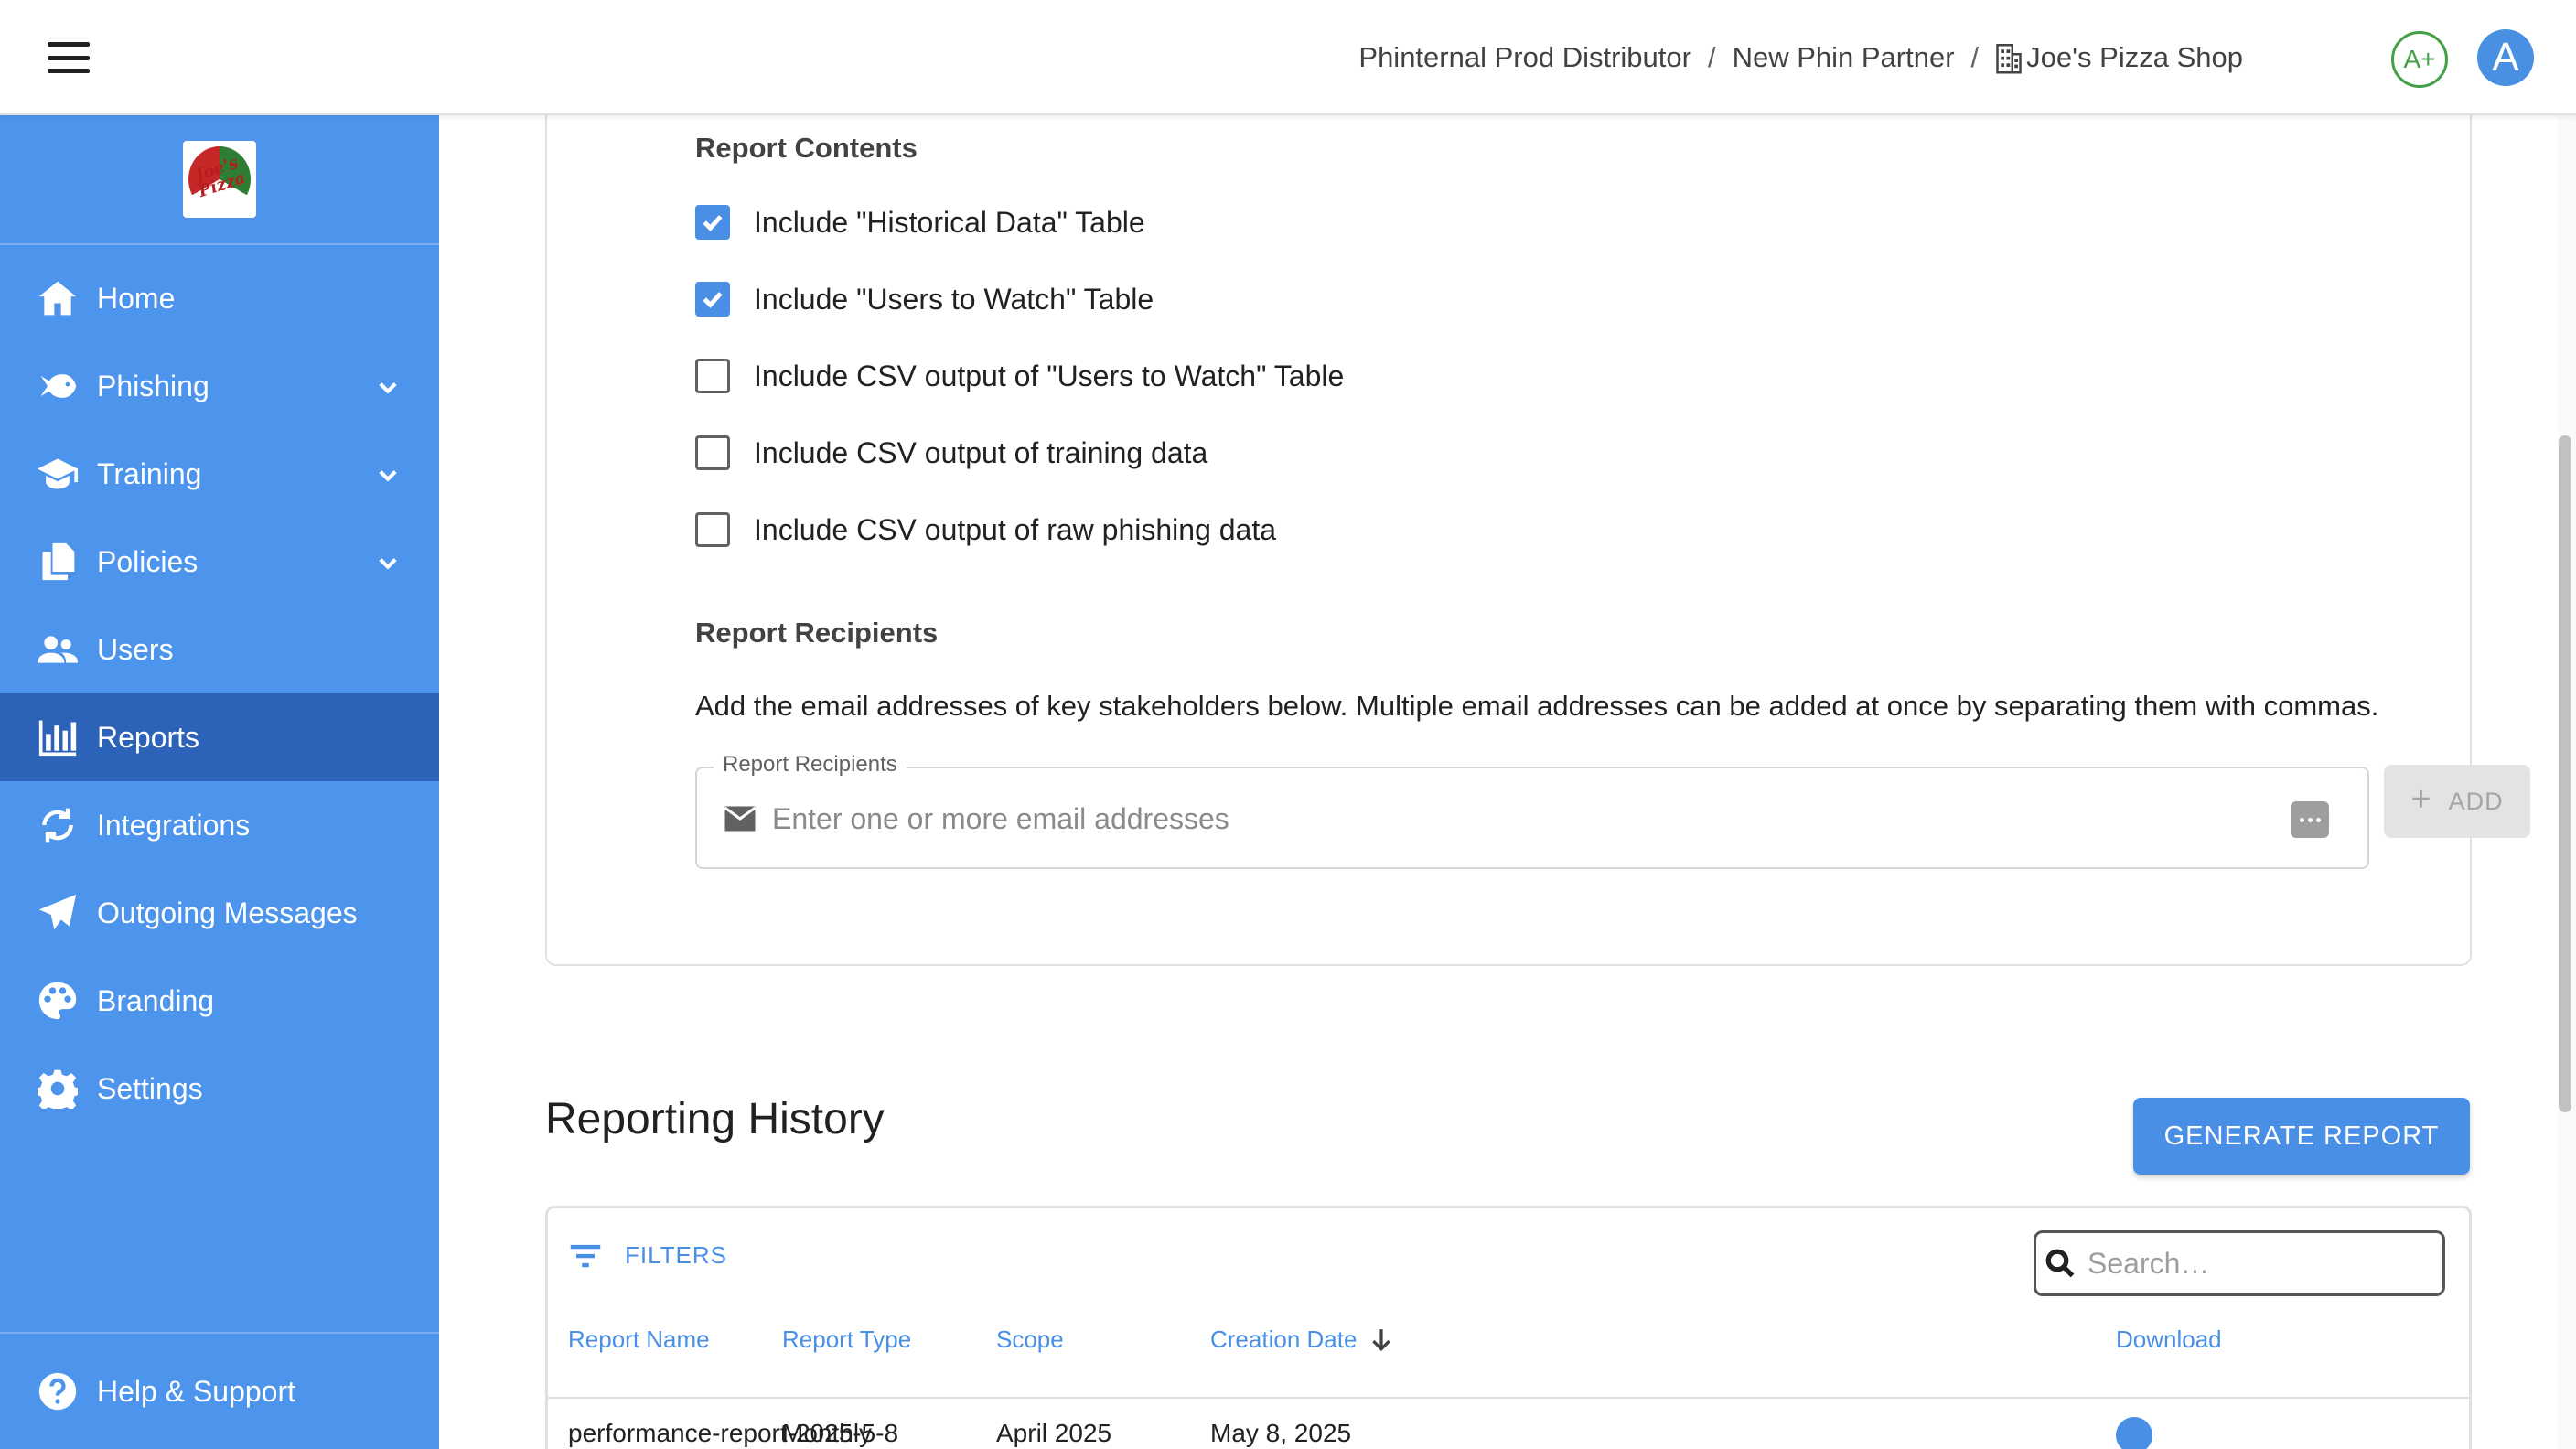  I want to click on sidebar-item-reports: Reports, so click(220, 737).